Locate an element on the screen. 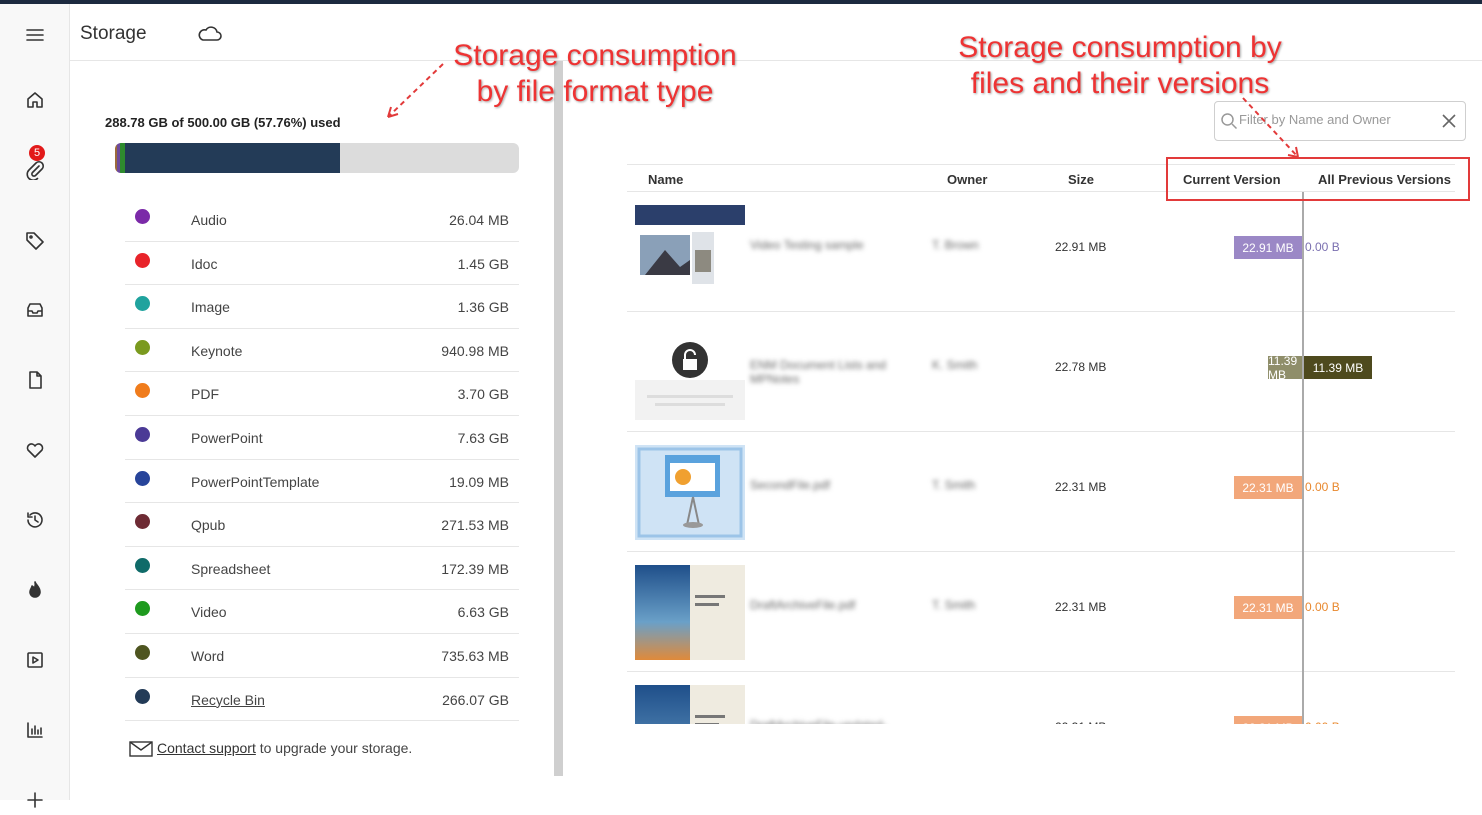  filter-box is located at coordinates (1340, 121).